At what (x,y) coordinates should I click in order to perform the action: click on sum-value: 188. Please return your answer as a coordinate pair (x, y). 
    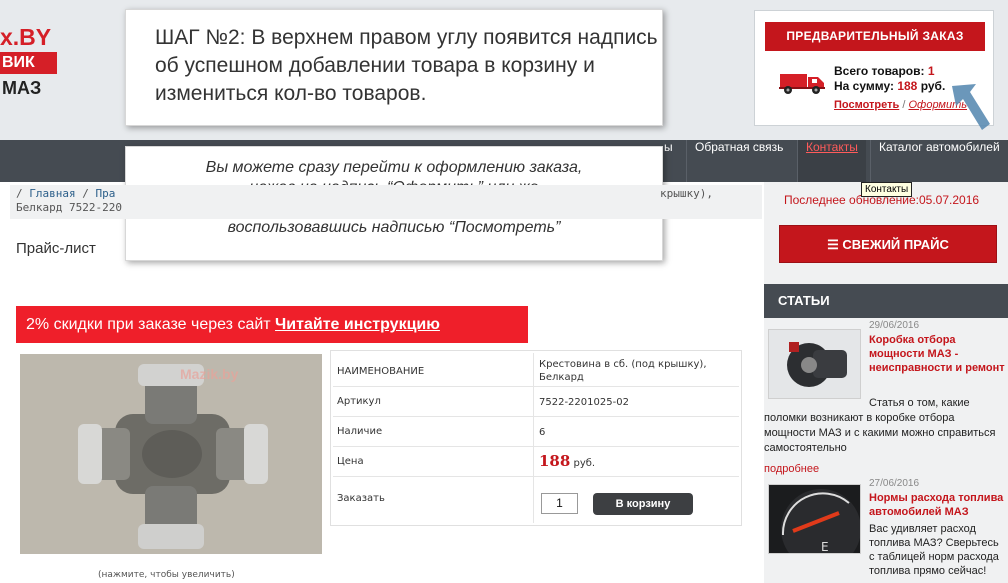
    Looking at the image, I should click on (907, 86).